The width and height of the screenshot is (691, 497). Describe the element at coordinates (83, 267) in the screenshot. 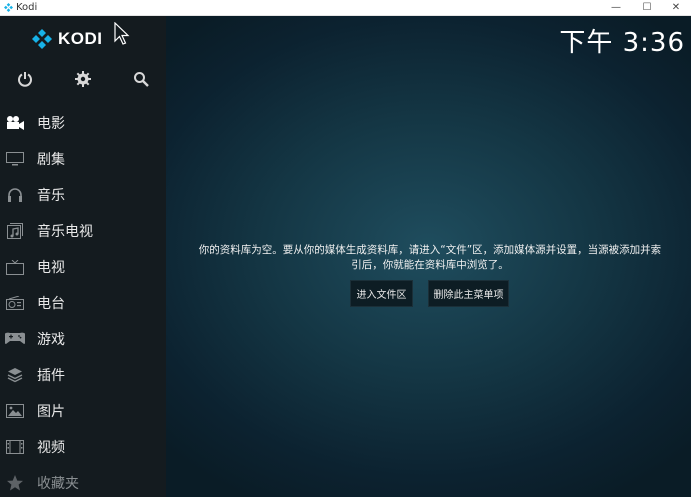

I see `menu-item-tv: 电视` at that location.